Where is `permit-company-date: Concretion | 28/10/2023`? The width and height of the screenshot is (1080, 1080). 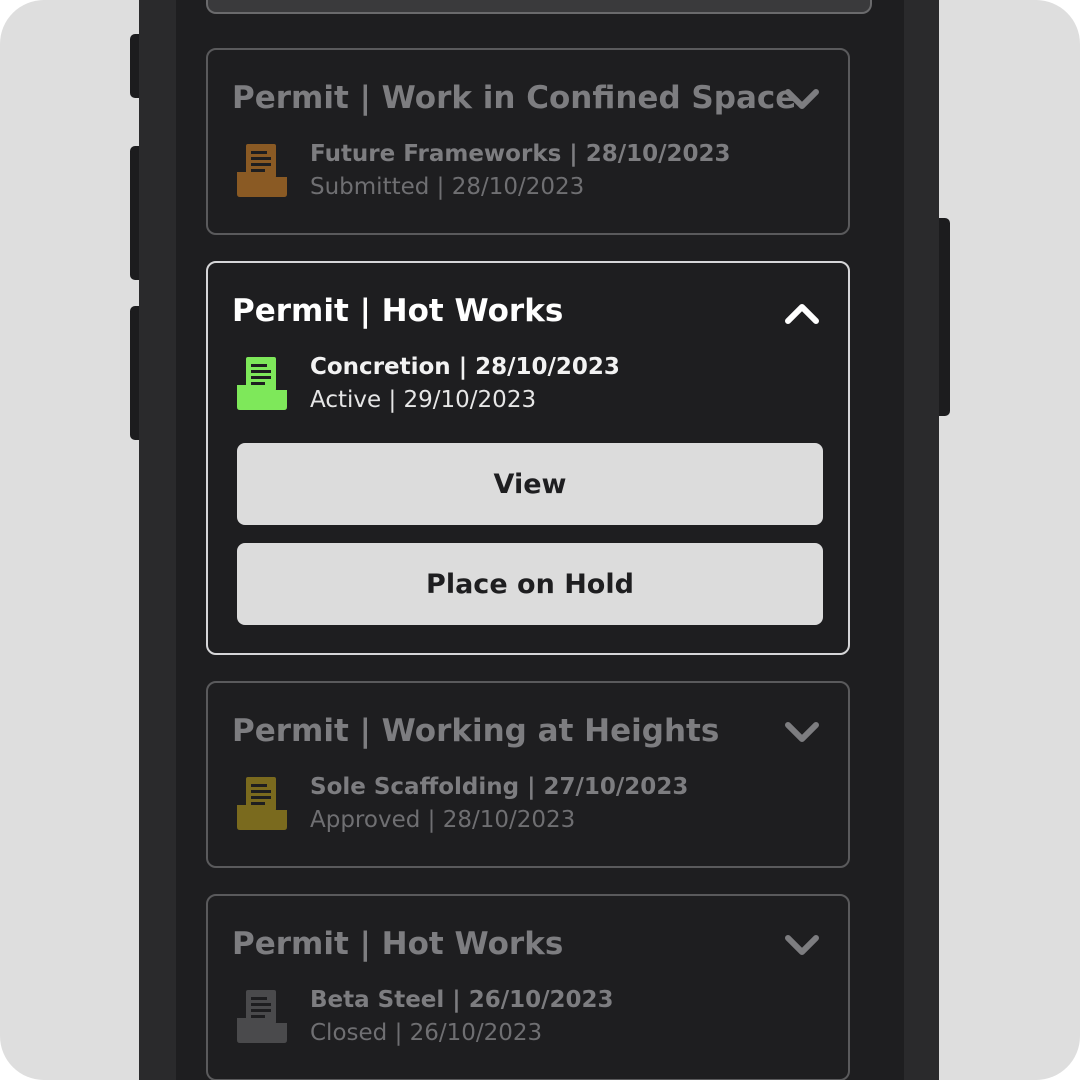
permit-company-date: Concretion | 28/10/2023 is located at coordinates (465, 367).